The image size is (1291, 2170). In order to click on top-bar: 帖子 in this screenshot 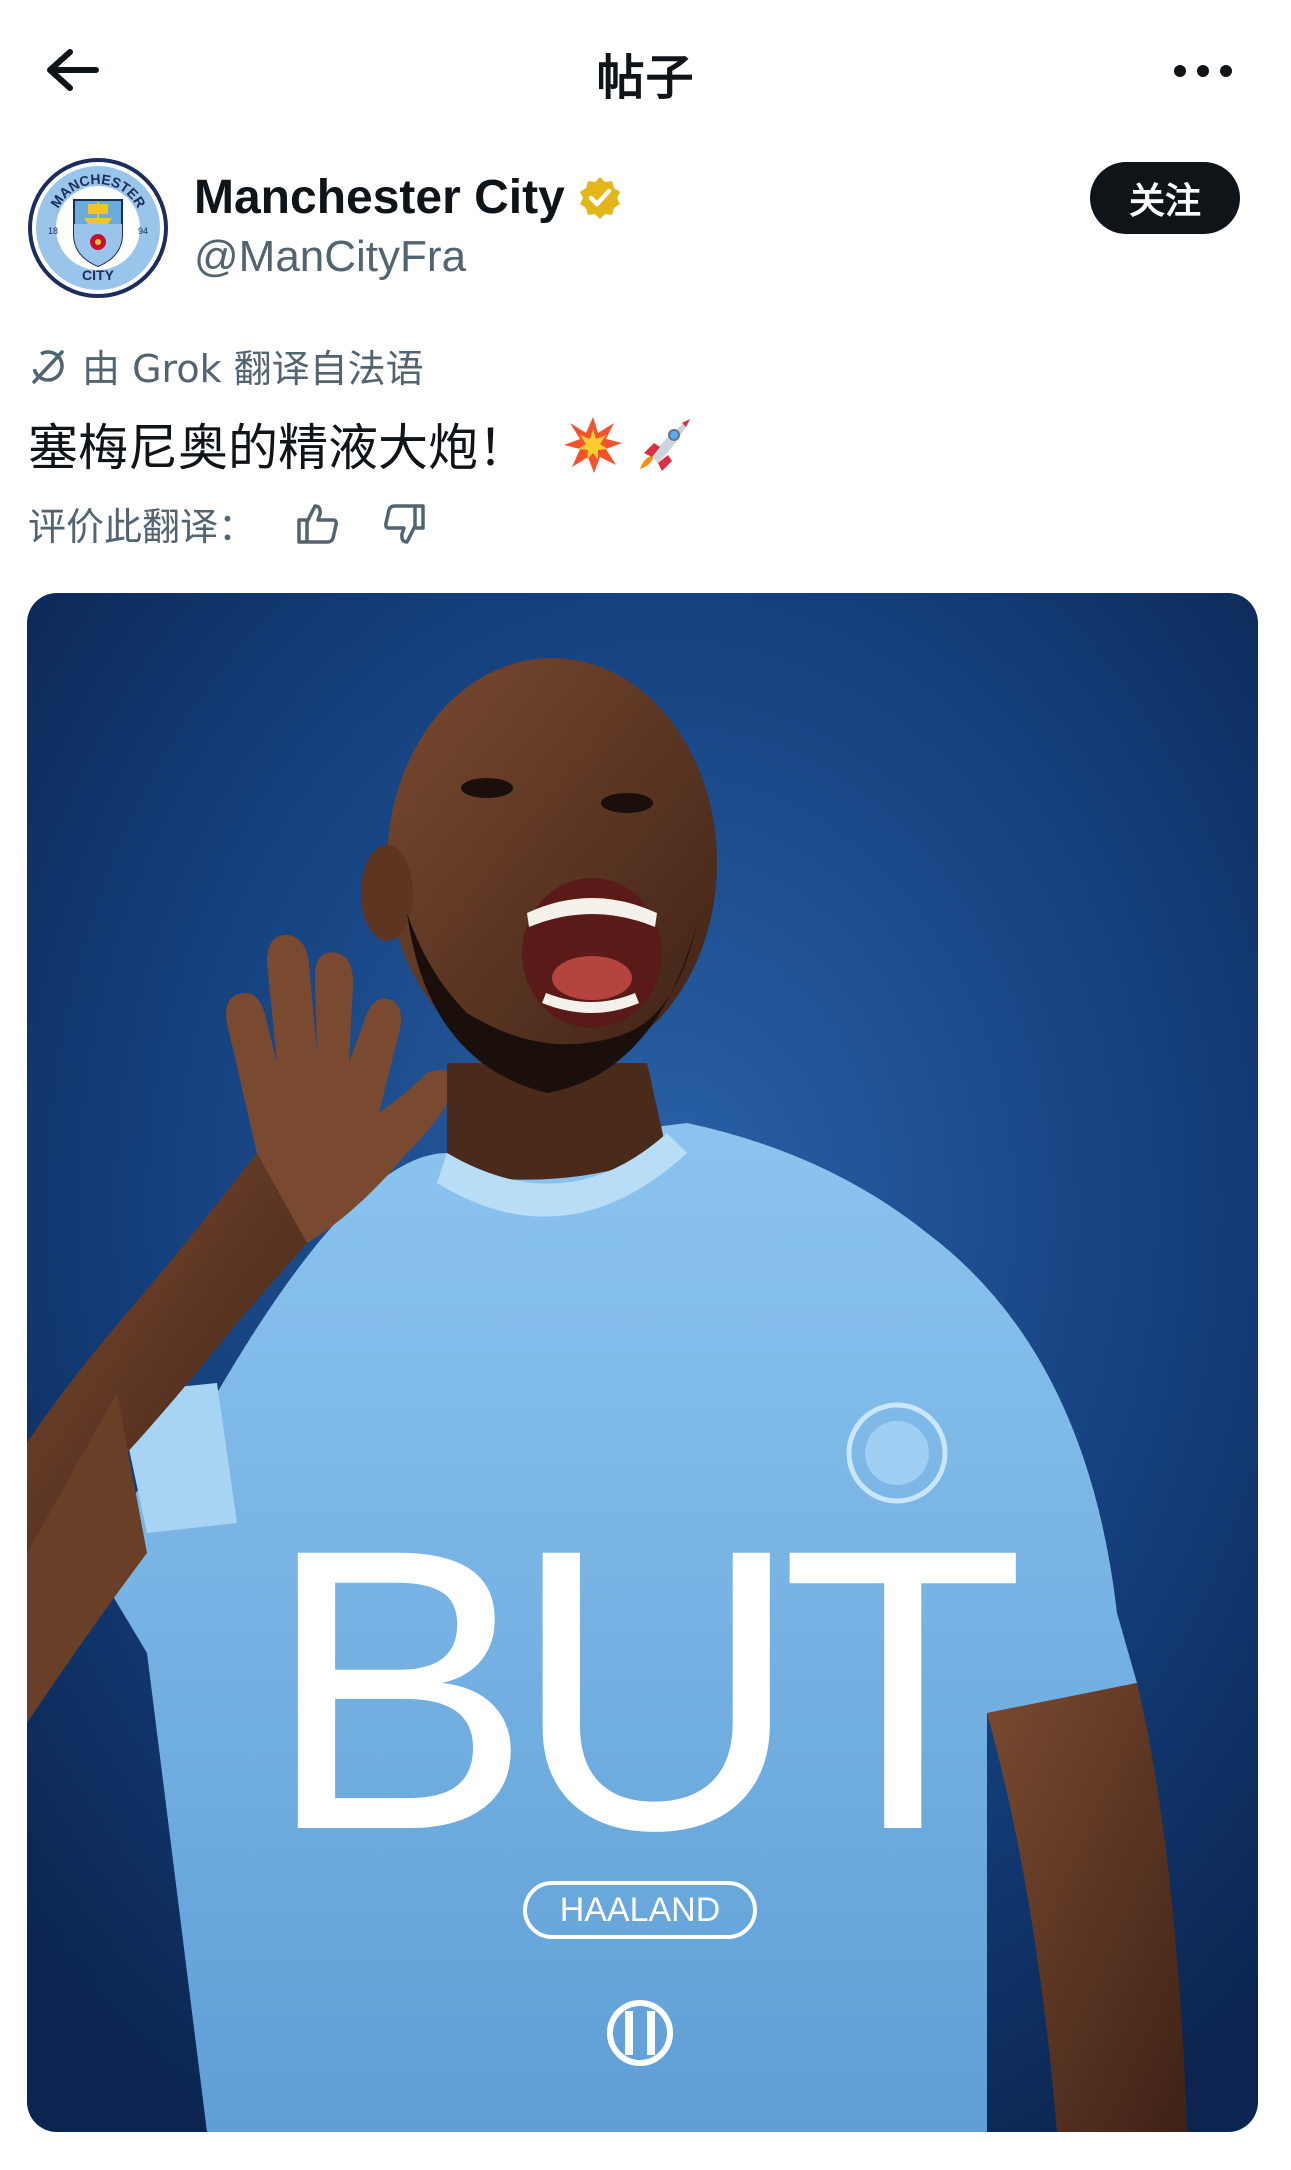, I will do `click(645, 70)`.